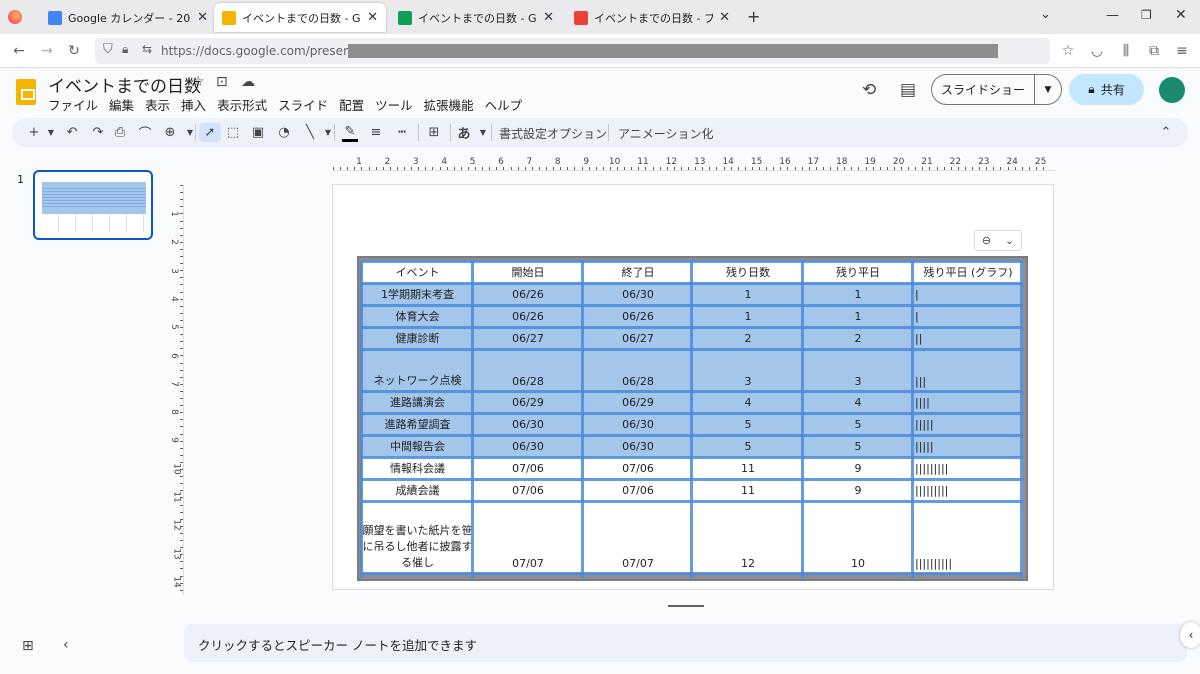 The image size is (1200, 674). Describe the element at coordinates (983, 89) in the screenshot. I see `slideshow-label: スライドショー` at that location.